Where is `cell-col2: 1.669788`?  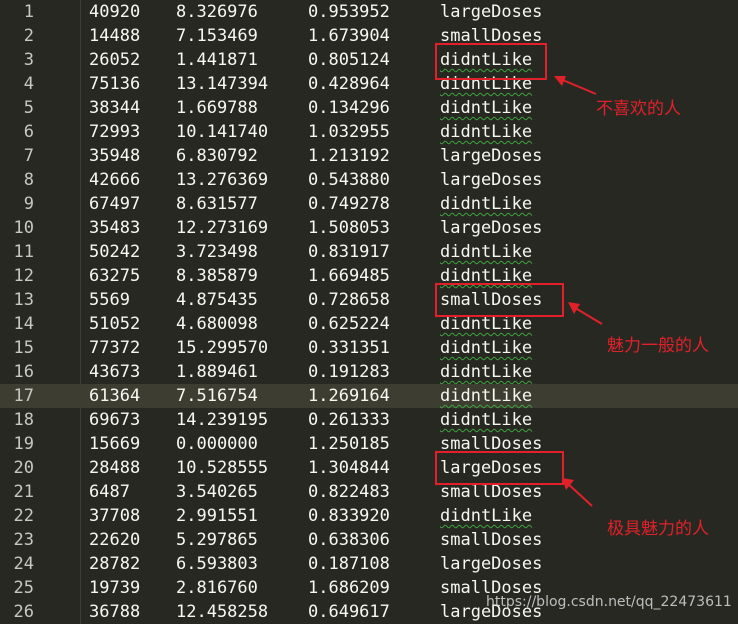 cell-col2: 1.669788 is located at coordinates (217, 108).